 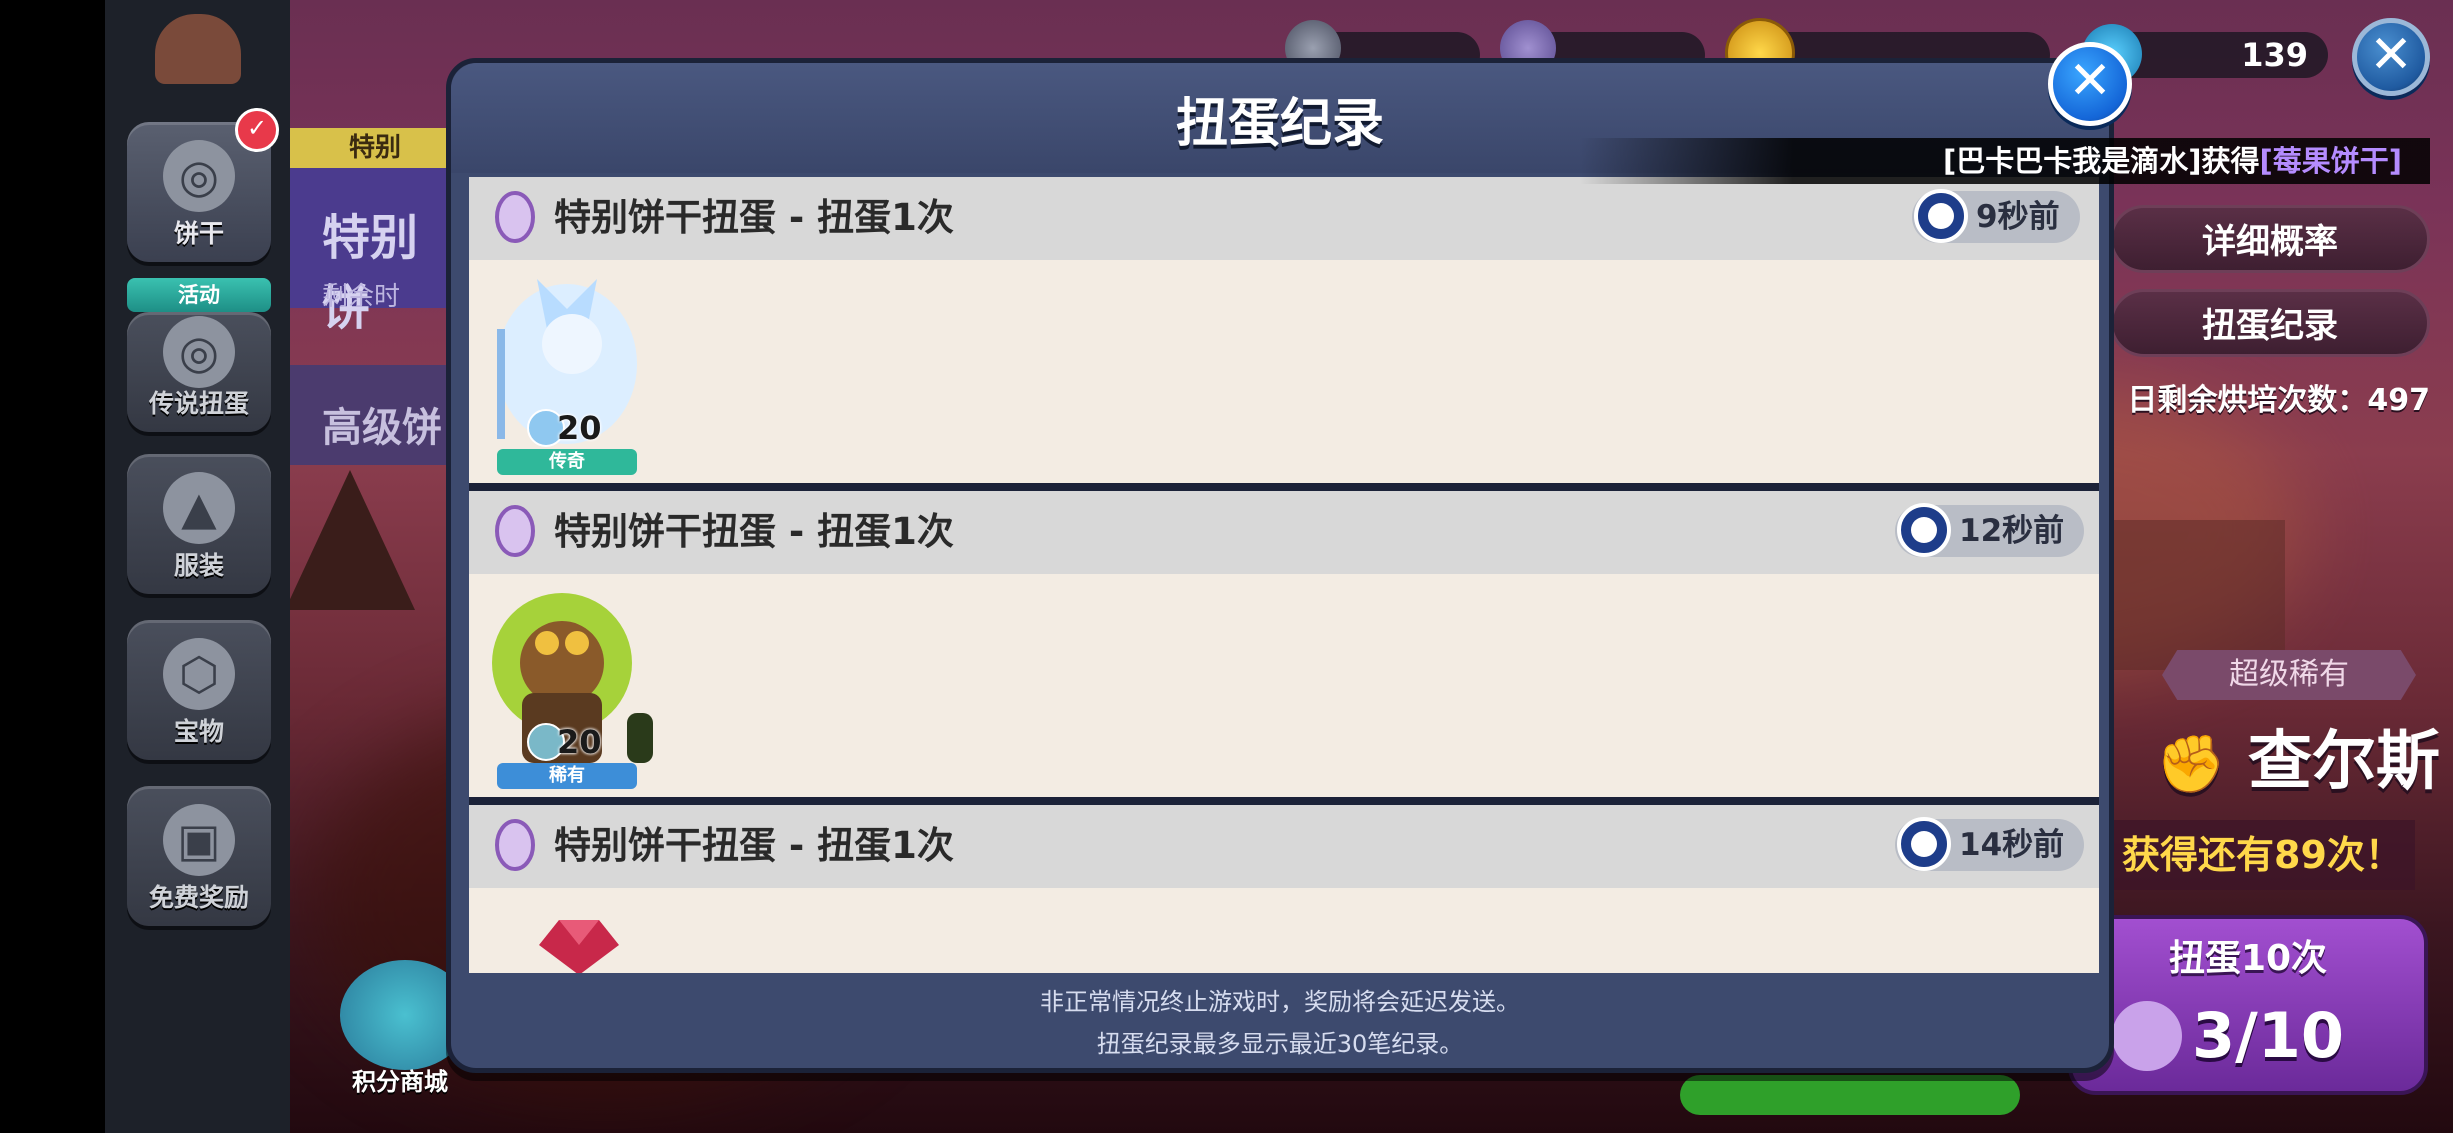 What do you see at coordinates (199, 176) in the screenshot?
I see `cookie-gacha-icon: ◎` at bounding box center [199, 176].